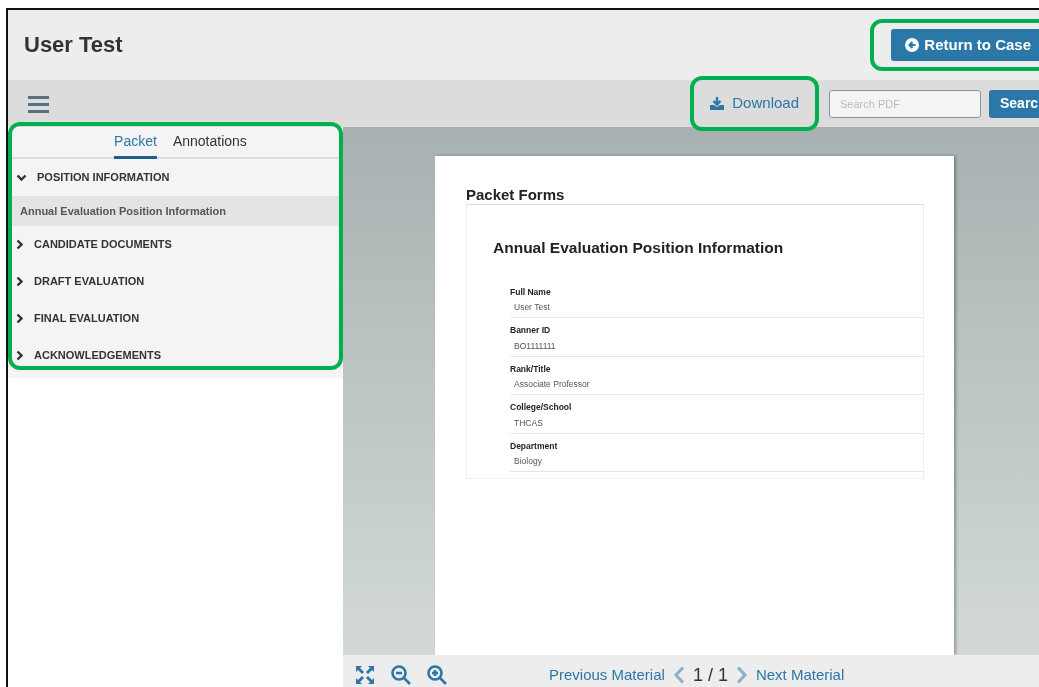 This screenshot has height=687, width=1039. What do you see at coordinates (965, 45) in the screenshot?
I see `return-to-case-button: Return to Case` at bounding box center [965, 45].